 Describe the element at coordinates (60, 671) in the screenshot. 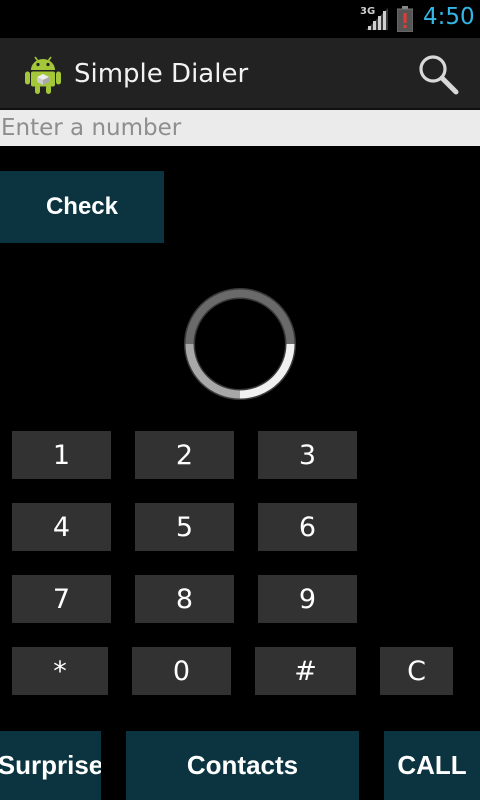

I see `keypad-key-star: *` at that location.